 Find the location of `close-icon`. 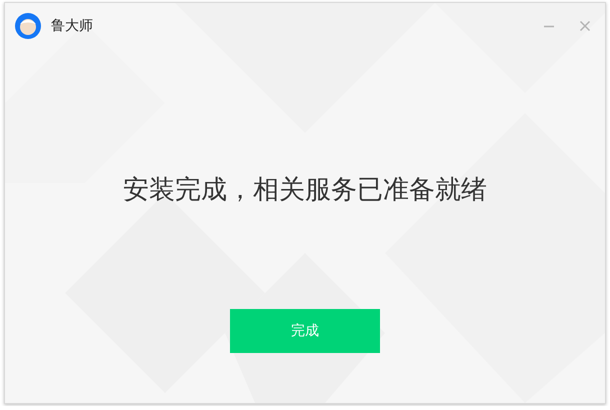

close-icon is located at coordinates (585, 26).